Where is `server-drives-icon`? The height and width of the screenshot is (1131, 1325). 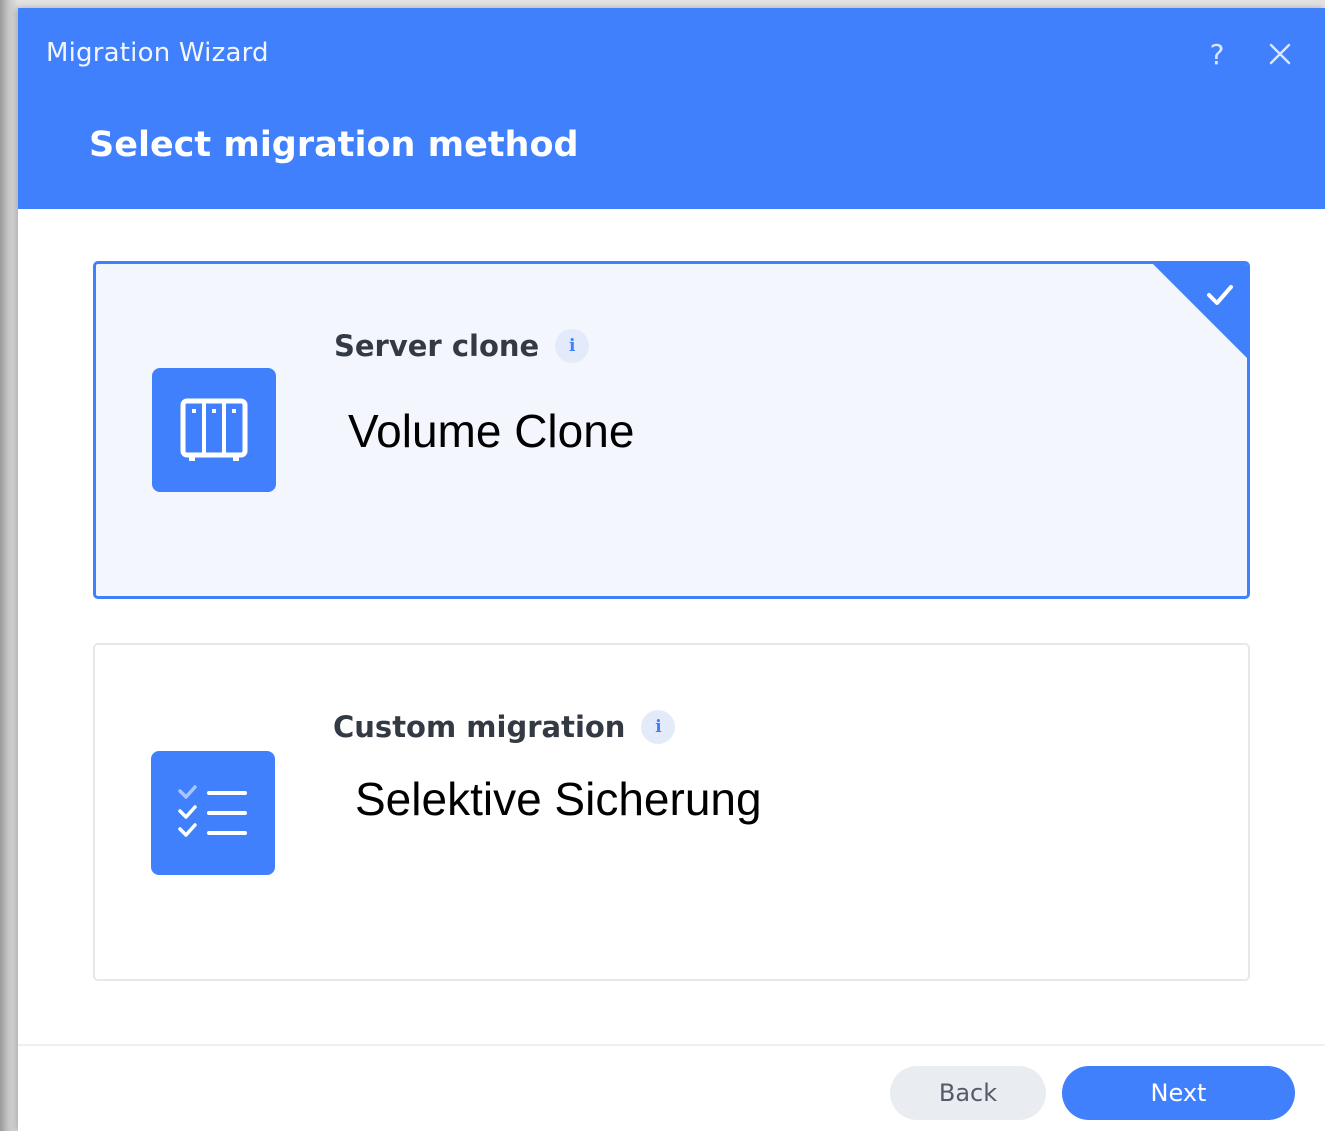 server-drives-icon is located at coordinates (214, 430).